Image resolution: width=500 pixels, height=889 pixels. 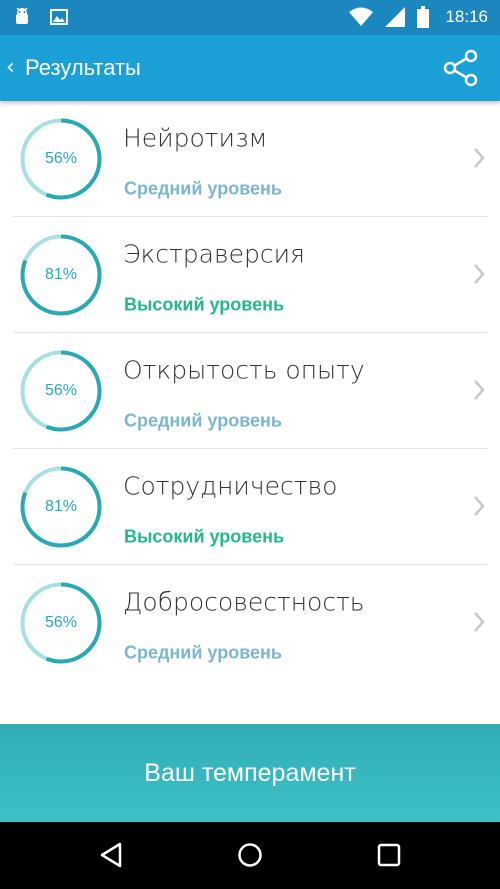 What do you see at coordinates (361, 16) in the screenshot?
I see `wifi-icon` at bounding box center [361, 16].